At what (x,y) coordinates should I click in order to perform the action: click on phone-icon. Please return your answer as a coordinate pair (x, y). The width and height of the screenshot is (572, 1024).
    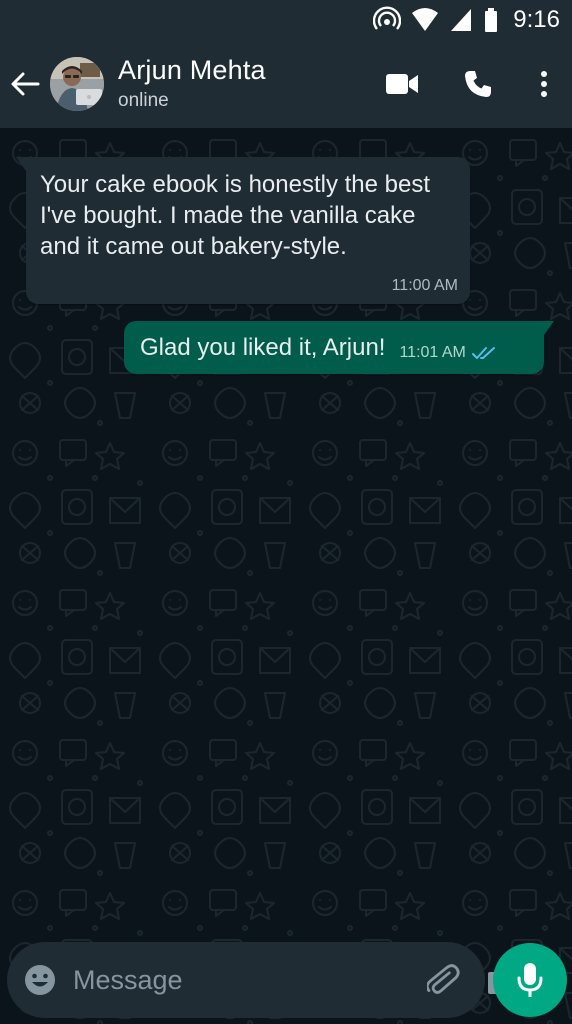
    Looking at the image, I should click on (478, 84).